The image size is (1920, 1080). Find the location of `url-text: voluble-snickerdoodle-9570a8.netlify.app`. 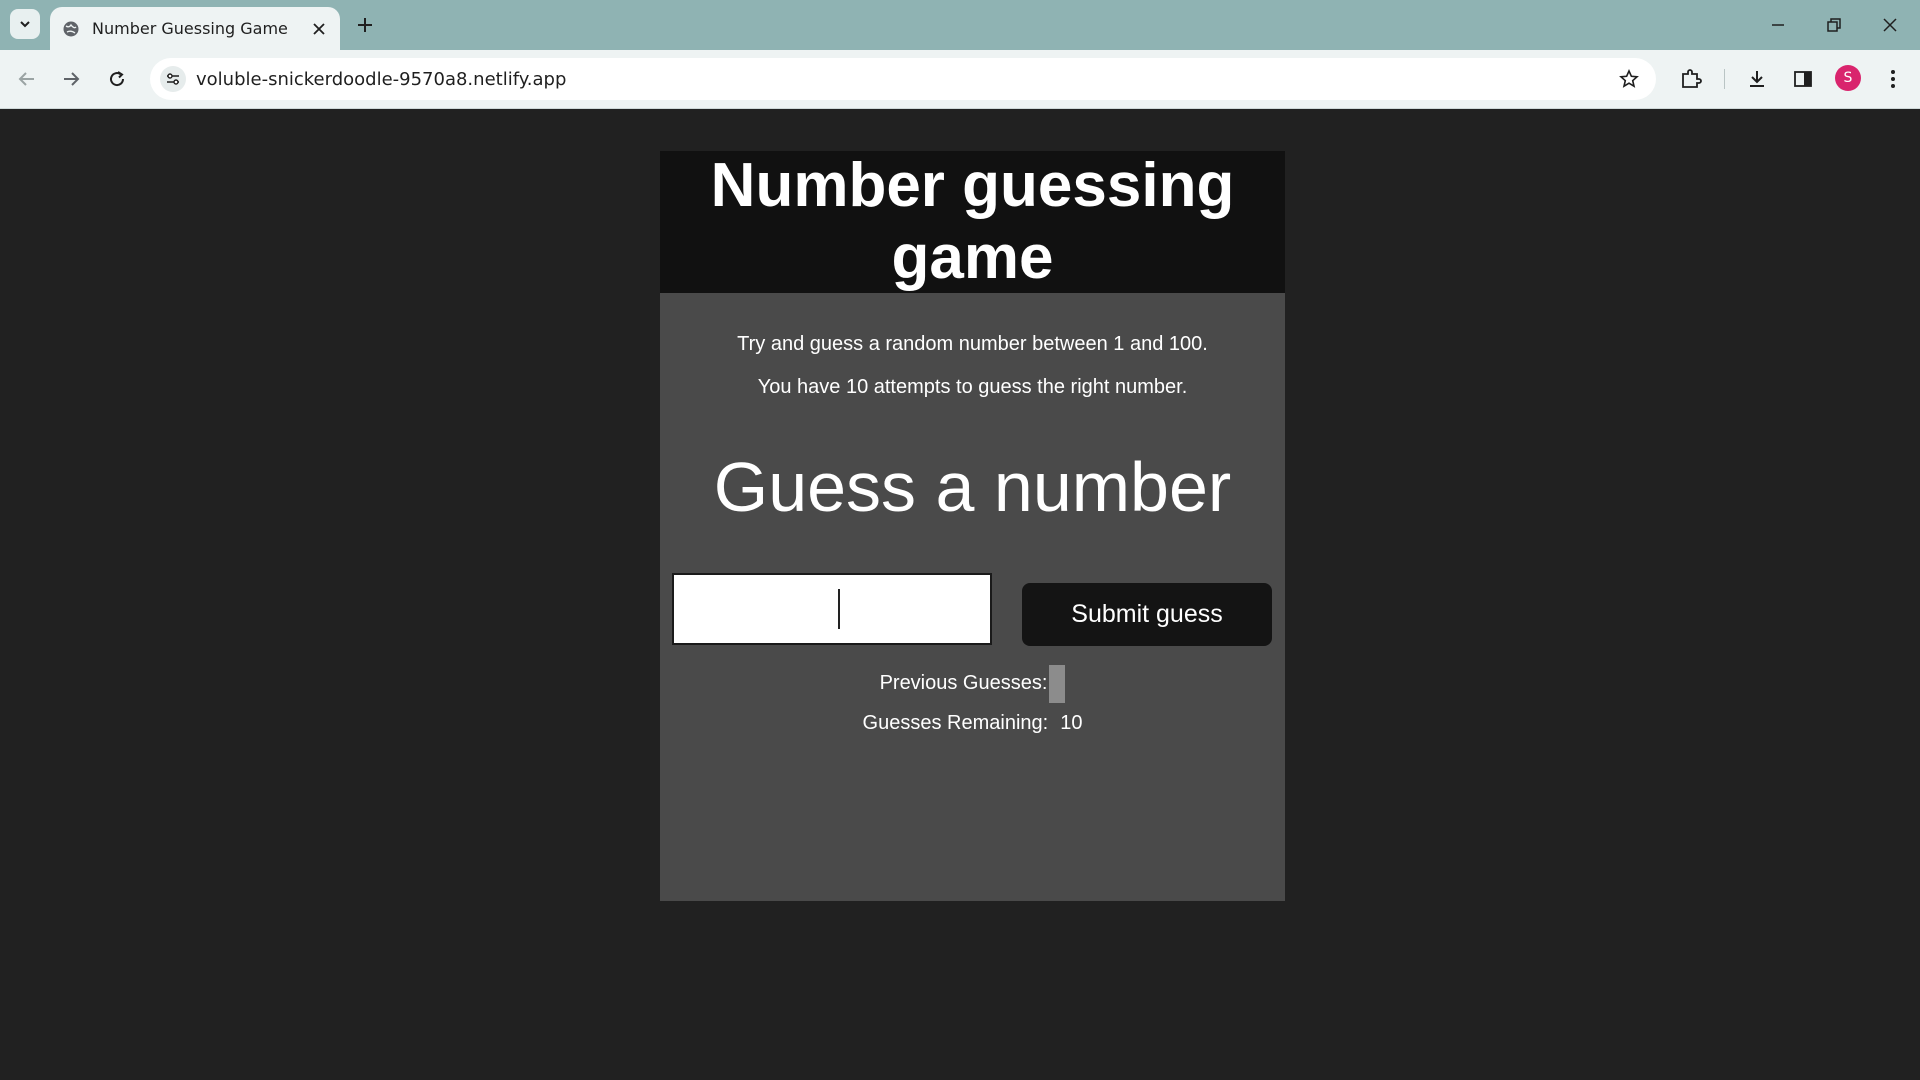

url-text: voluble-snickerdoodle-9570a8.netlify.app is located at coordinates (381, 79).